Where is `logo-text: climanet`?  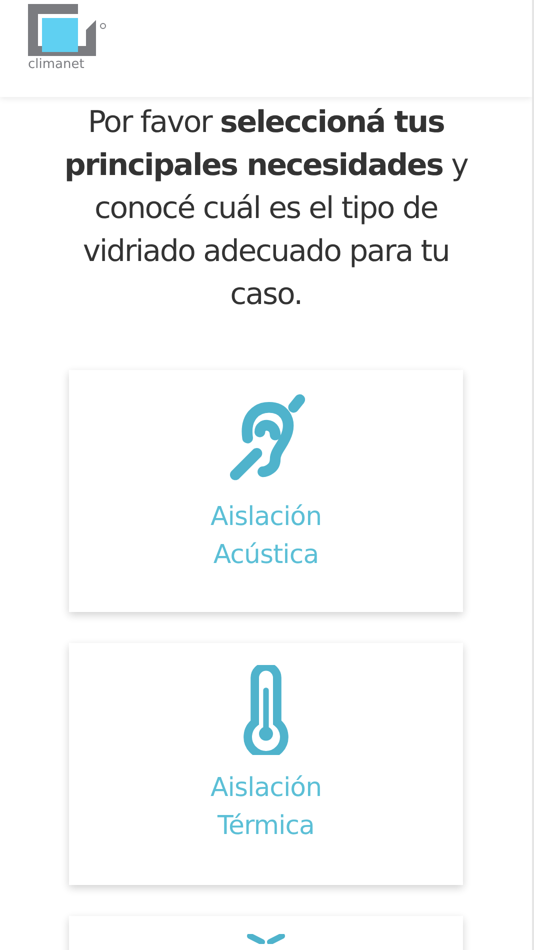
logo-text: climanet is located at coordinates (56, 65).